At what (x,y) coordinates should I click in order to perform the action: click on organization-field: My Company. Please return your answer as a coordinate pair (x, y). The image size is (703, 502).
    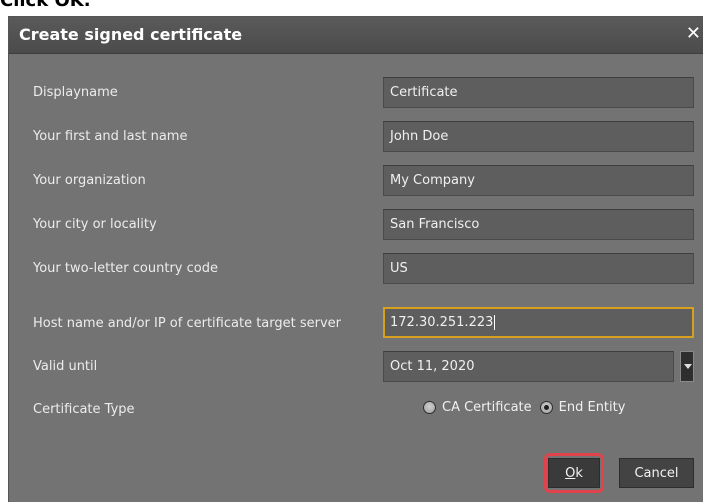
    Looking at the image, I should click on (538, 180).